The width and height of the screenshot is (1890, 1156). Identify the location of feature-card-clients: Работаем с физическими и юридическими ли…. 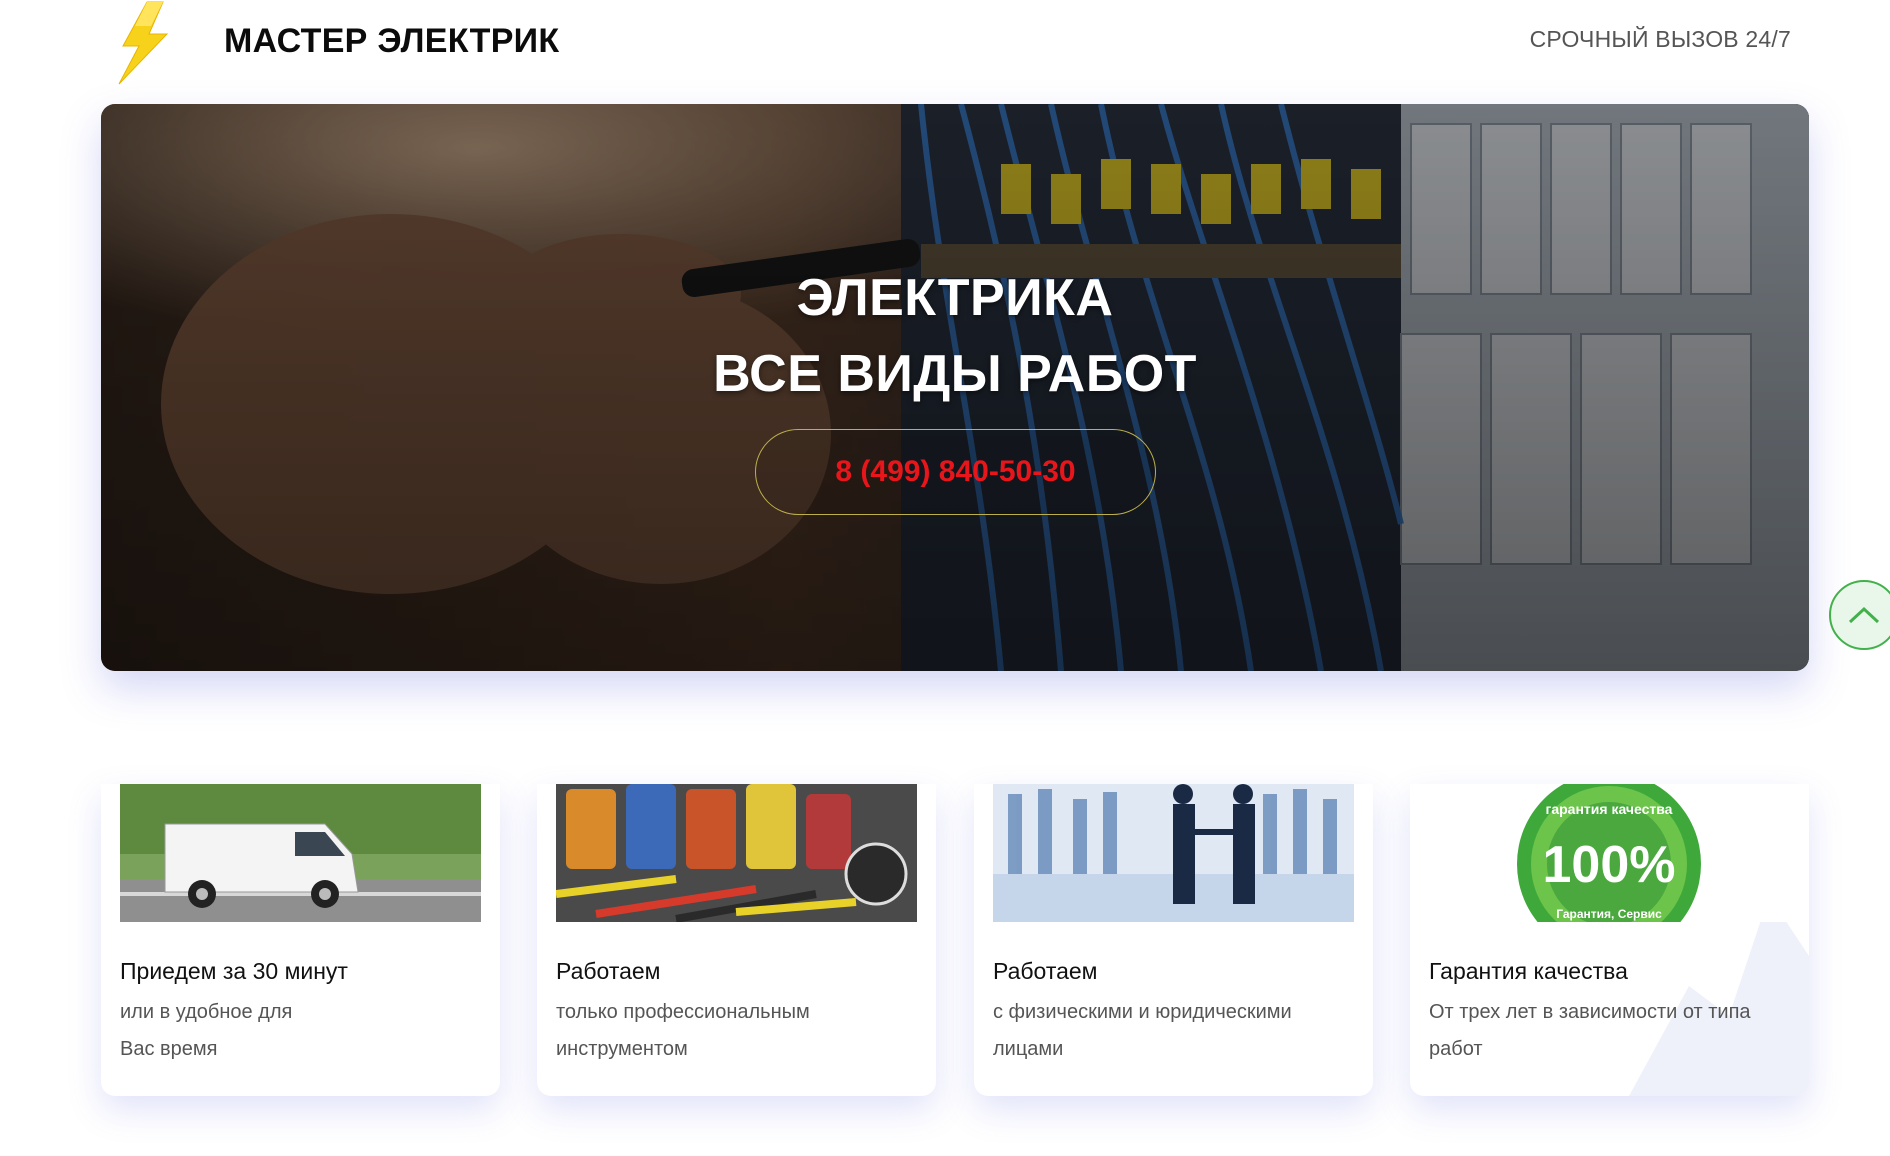
(1173, 940).